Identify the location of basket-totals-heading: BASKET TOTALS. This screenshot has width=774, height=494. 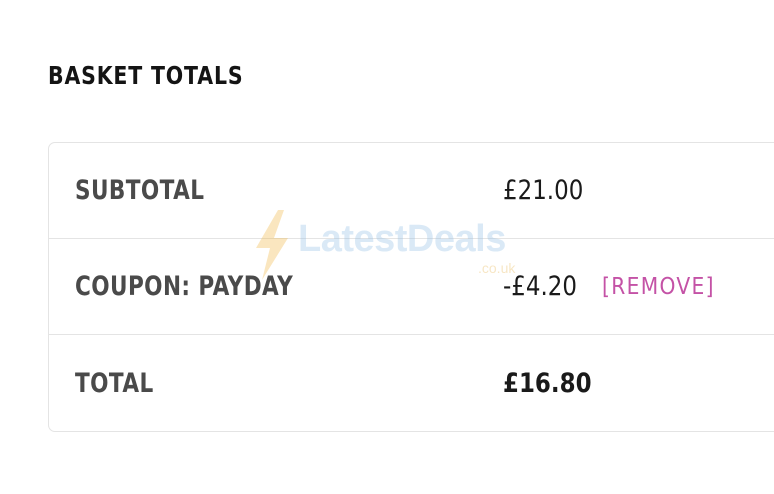
(146, 75).